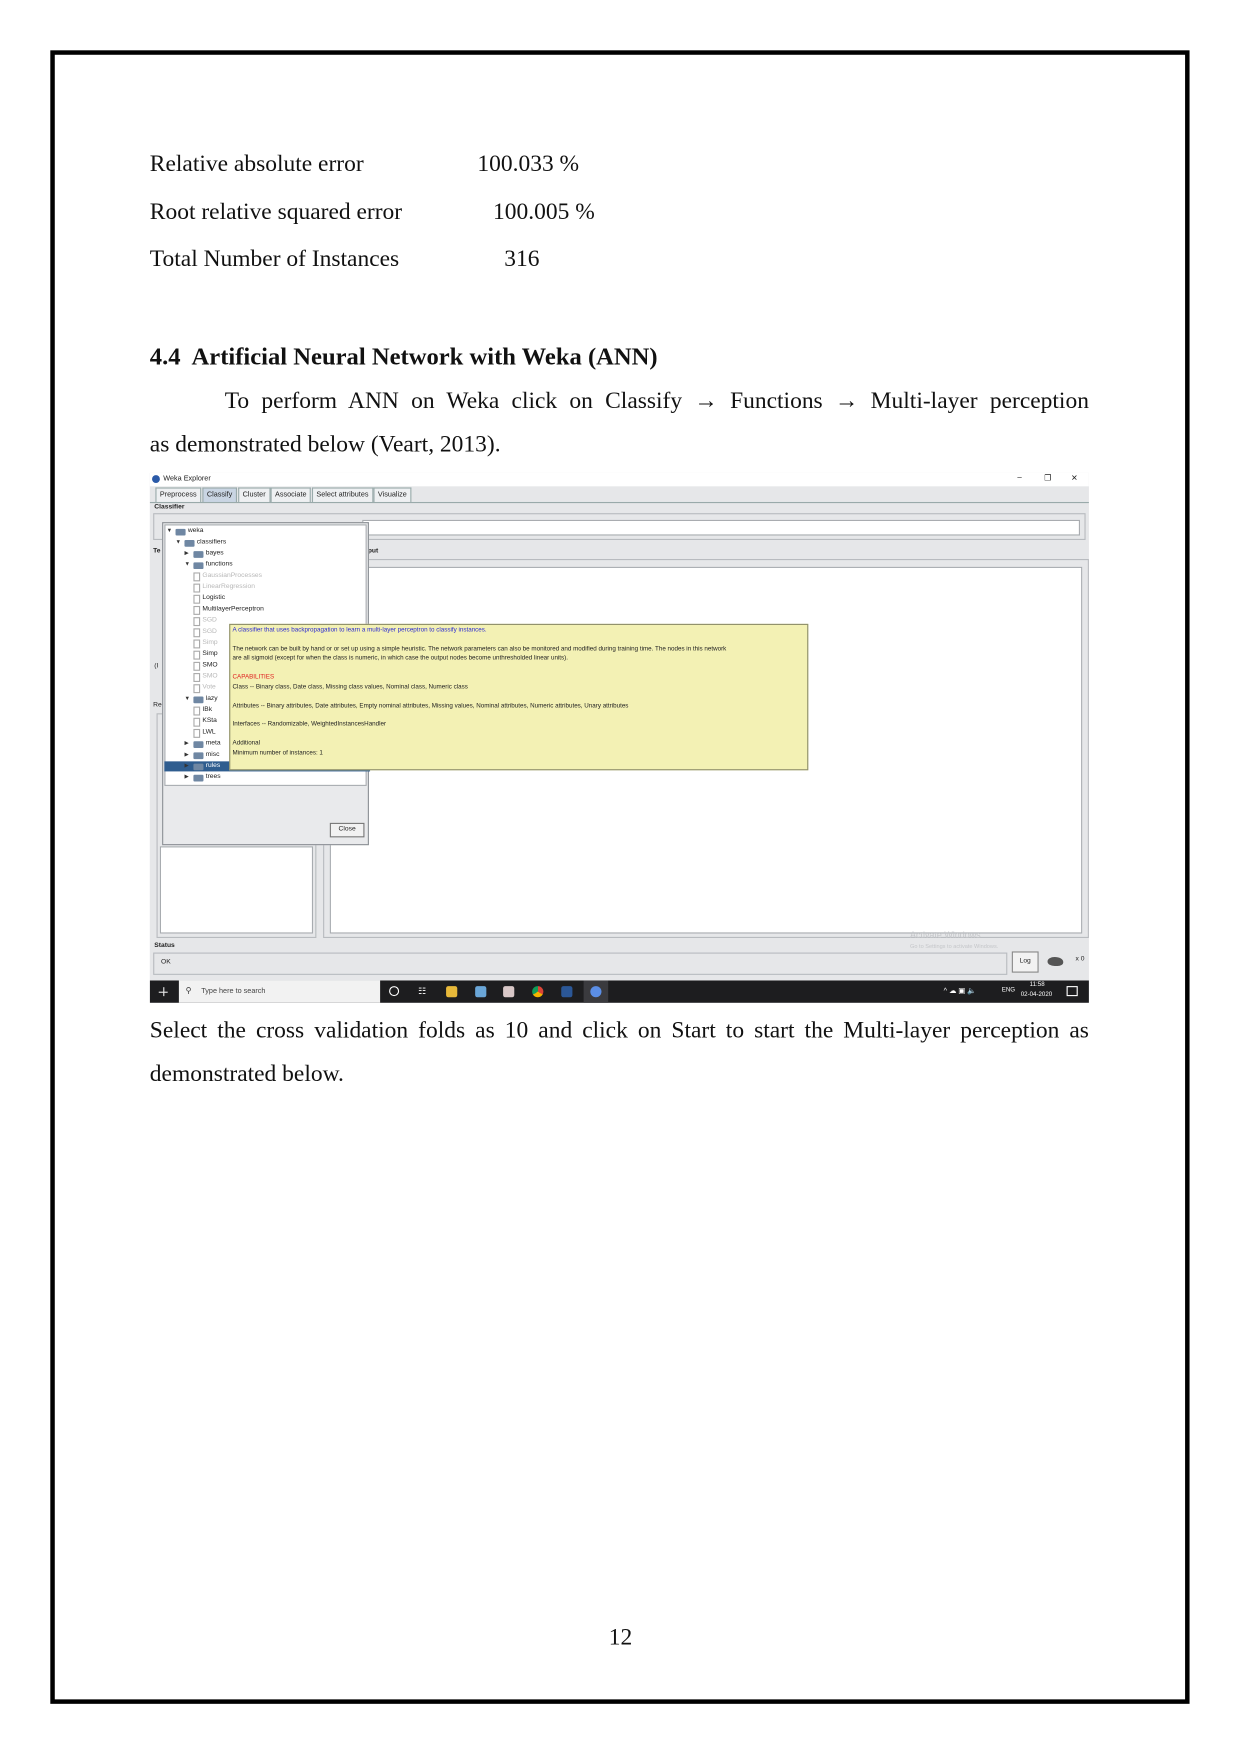  What do you see at coordinates (164, 946) in the screenshot?
I see `status-label: Status` at bounding box center [164, 946].